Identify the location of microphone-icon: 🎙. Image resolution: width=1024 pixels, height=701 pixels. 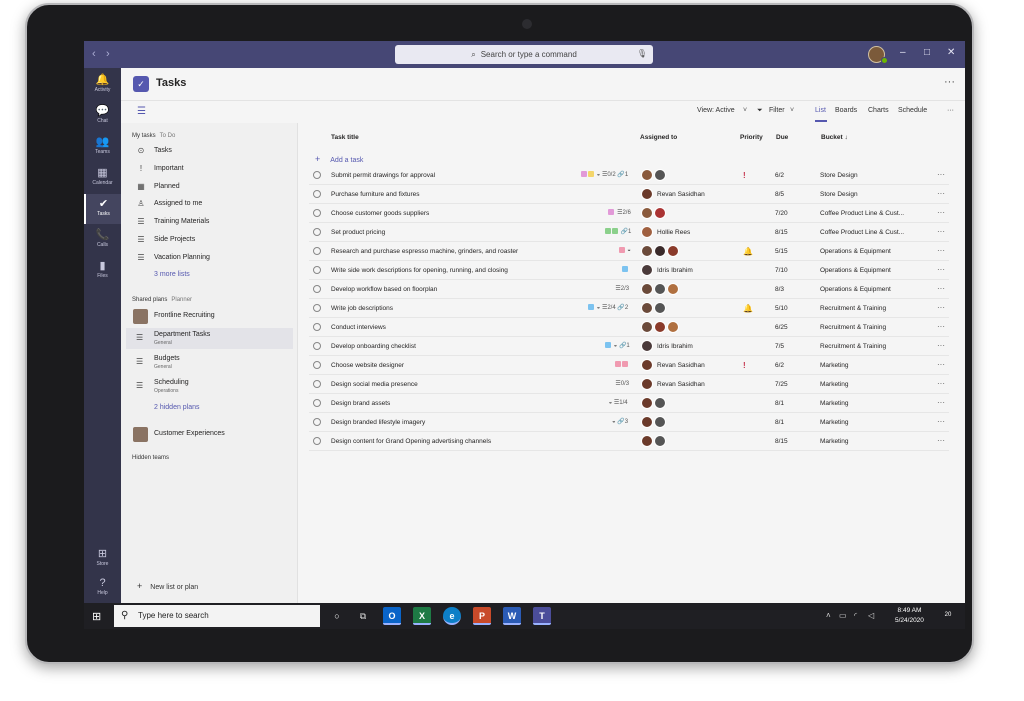
(642, 53).